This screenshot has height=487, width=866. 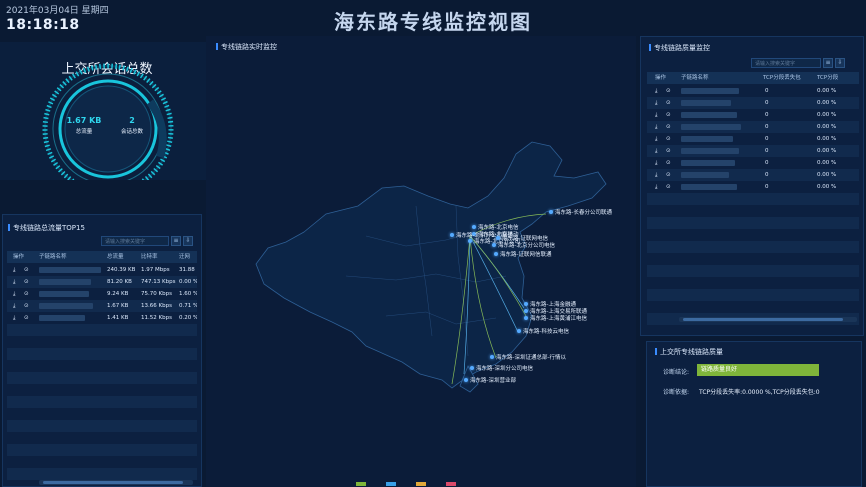 What do you see at coordinates (188, 282) in the screenshot?
I see `extra-value: 0.00 %` at bounding box center [188, 282].